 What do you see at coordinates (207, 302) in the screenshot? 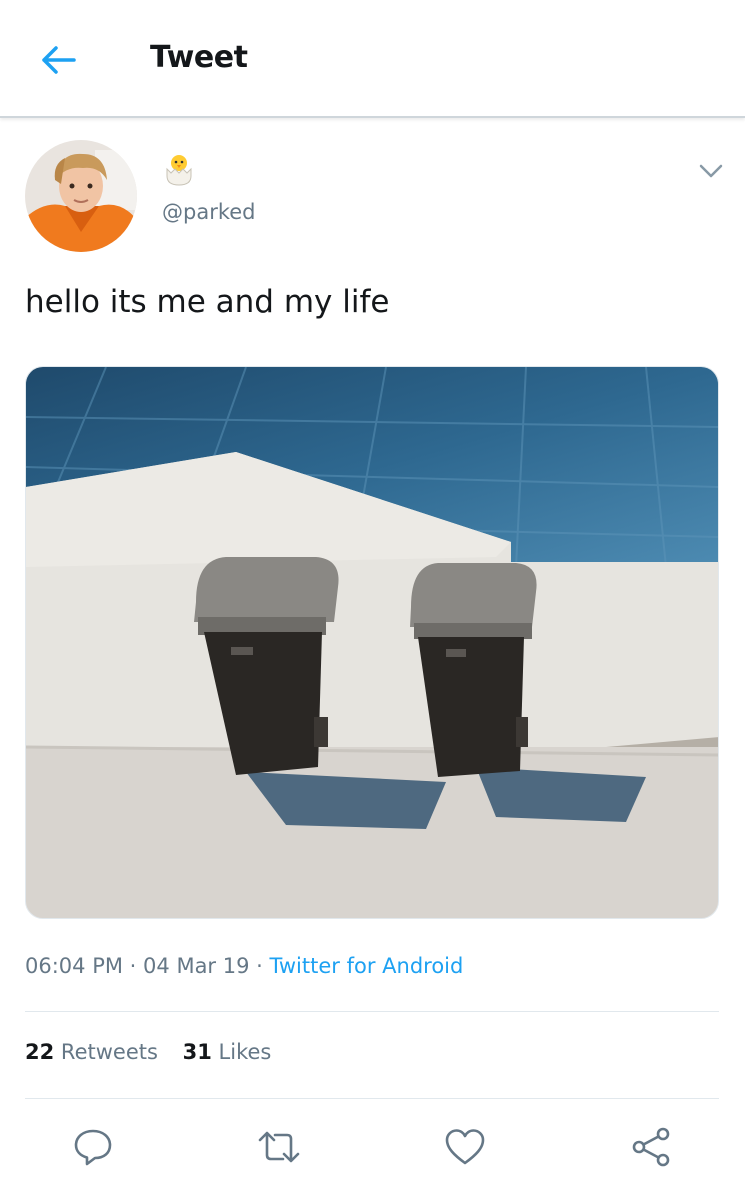
I see `tweet-text: hello its me and my life` at bounding box center [207, 302].